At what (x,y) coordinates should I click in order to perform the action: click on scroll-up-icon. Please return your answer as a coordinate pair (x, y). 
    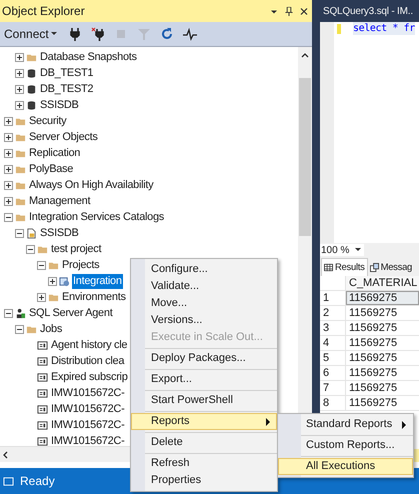
    Looking at the image, I should click on (305, 55).